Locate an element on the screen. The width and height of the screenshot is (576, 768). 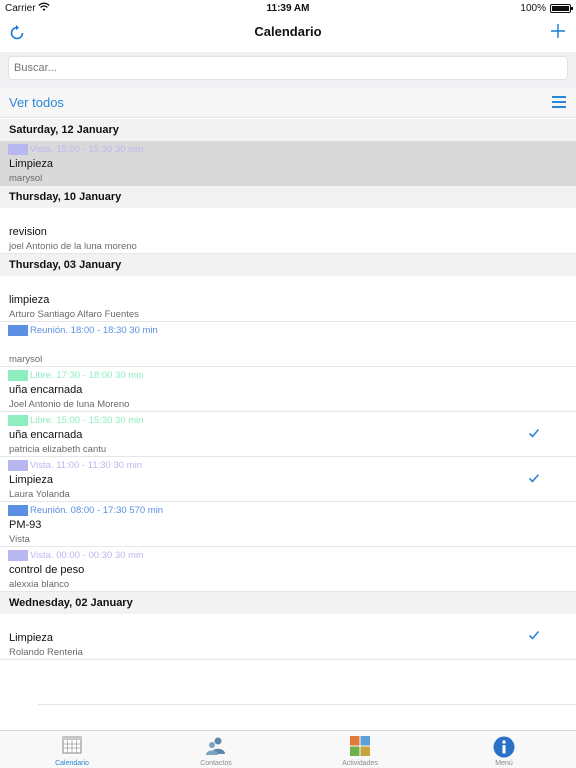
event-contact: Joel Antonio de luna Moreno is located at coordinates (69, 404).